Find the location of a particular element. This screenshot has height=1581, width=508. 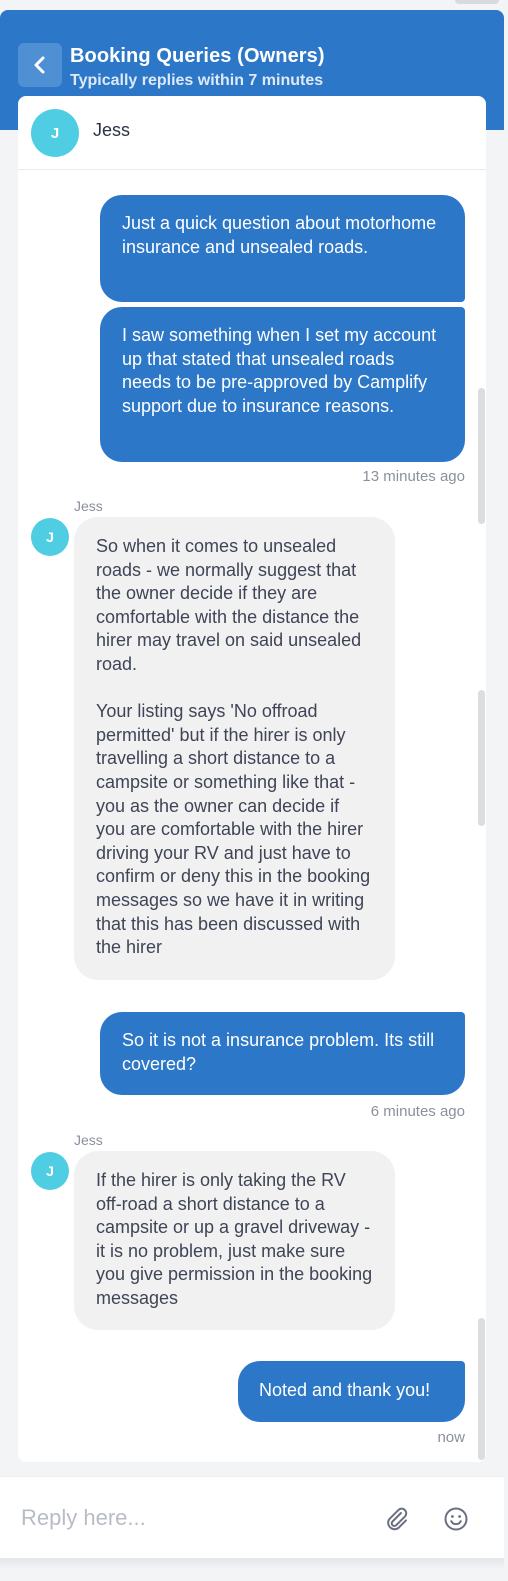

chevron-left-icon is located at coordinates (39, 65).